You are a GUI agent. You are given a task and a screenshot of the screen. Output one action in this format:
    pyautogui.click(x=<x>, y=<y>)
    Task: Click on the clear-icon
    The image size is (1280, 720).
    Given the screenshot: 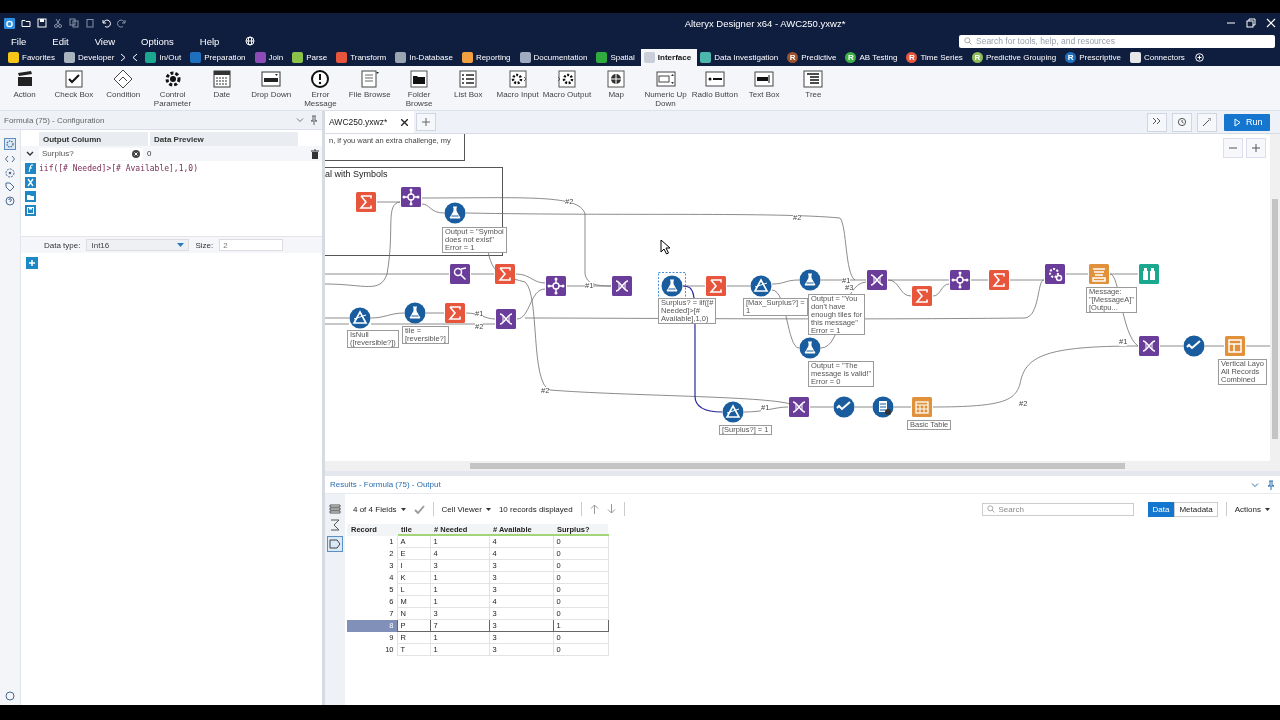 What is the action you would take?
    pyautogui.click(x=136, y=153)
    